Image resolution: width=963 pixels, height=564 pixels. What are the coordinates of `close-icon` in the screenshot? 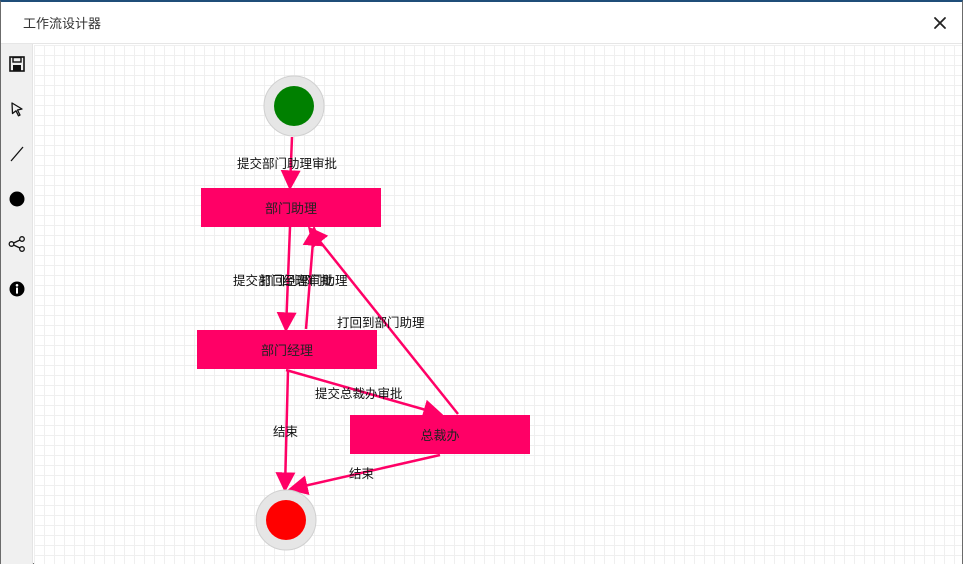 It's located at (940, 23).